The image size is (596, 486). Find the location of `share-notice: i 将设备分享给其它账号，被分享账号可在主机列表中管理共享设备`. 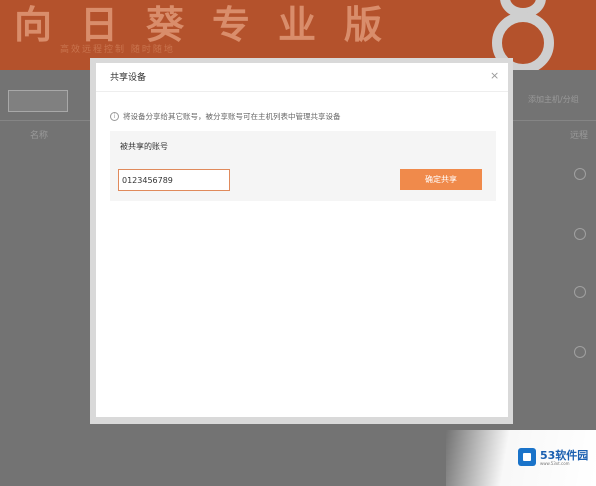

share-notice: i 将设备分享给其它账号，被分享账号可在主机列表中管理共享设备 is located at coordinates (225, 116).